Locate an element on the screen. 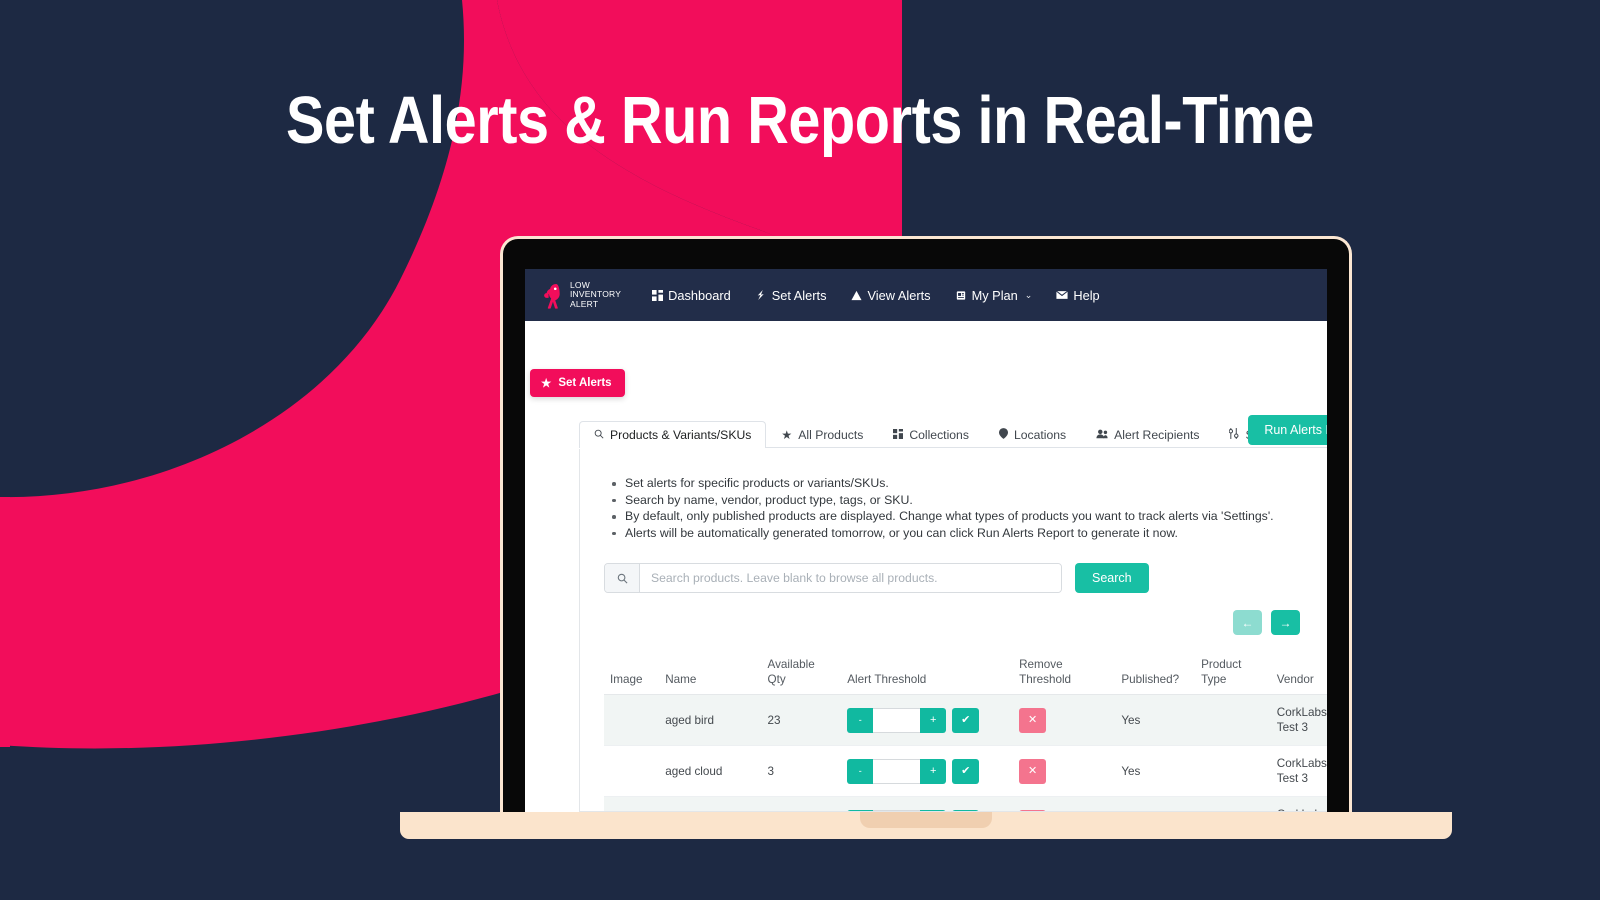  tab-locations: Locations is located at coordinates (1032, 434).